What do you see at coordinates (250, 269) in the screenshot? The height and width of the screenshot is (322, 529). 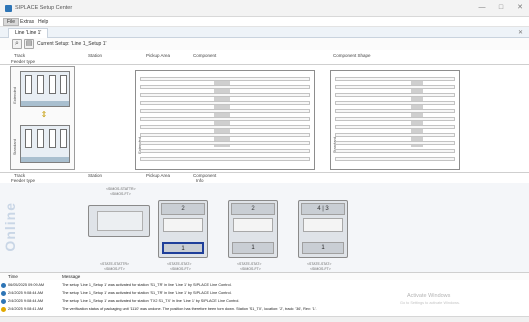 I see `module-2-label-2: <SIMOS-FT>` at bounding box center [250, 269].